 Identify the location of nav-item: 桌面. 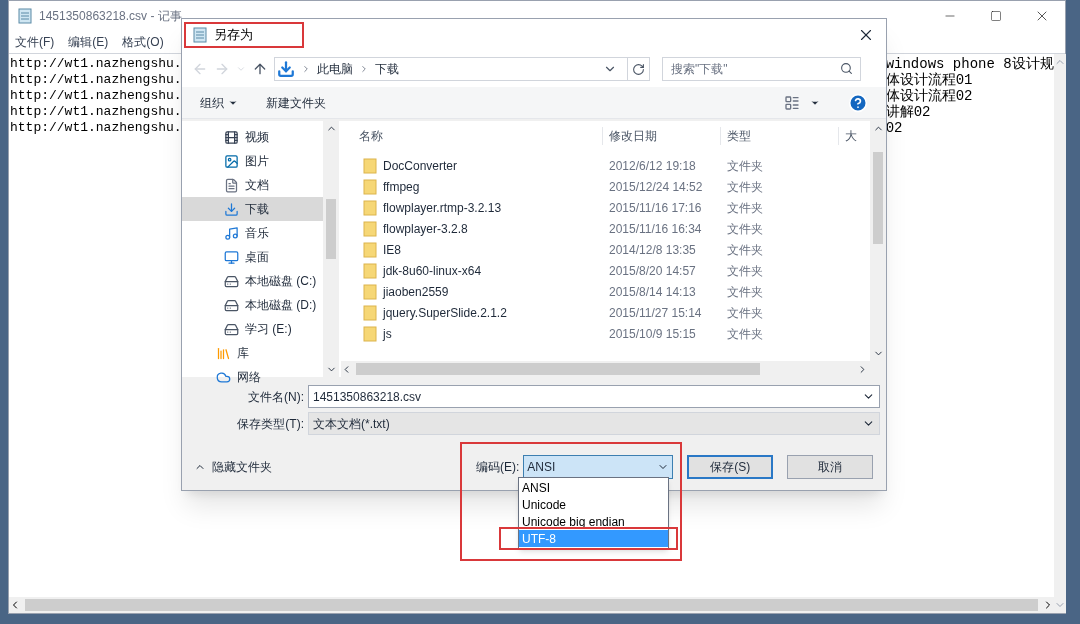
(252, 257).